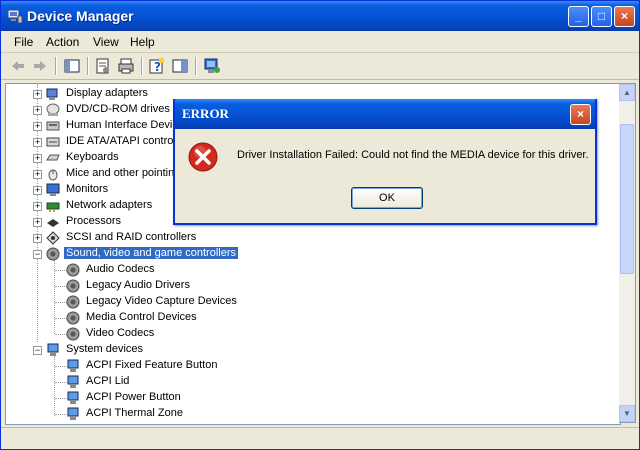 The image size is (640, 450). I want to click on tree-item-label: Media Control Devices, so click(141, 317).